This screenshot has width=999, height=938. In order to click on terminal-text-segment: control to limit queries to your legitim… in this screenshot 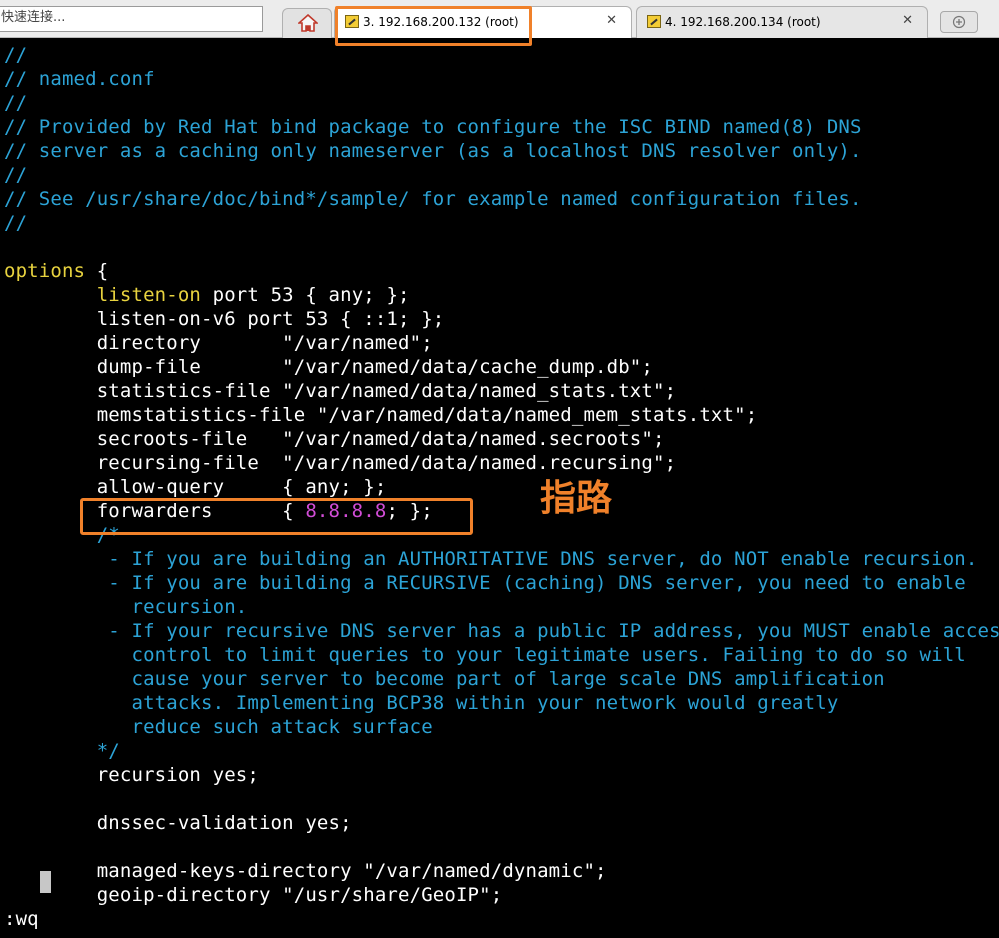, I will do `click(485, 655)`.